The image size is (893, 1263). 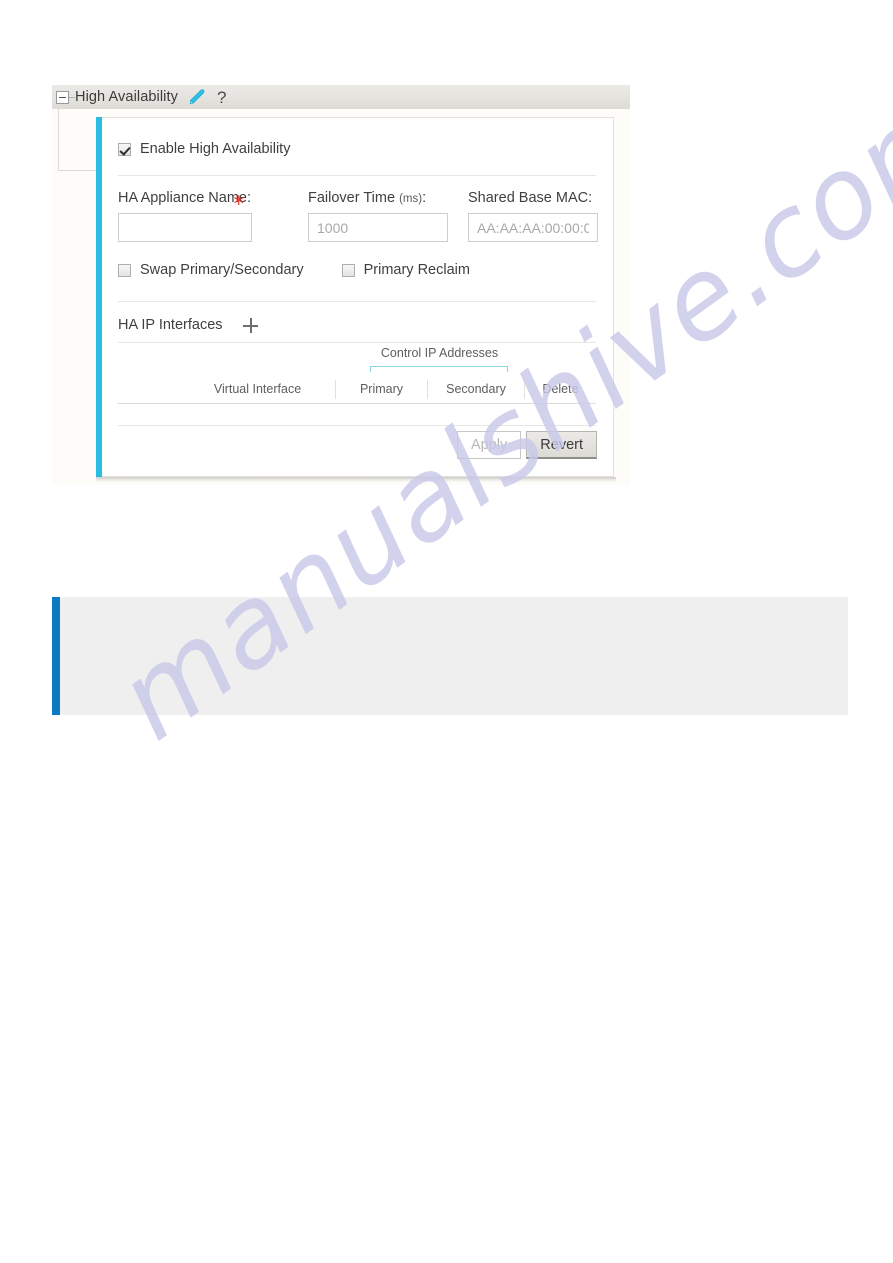 I want to click on panel-button-row: Apply Revert, so click(x=527, y=445).